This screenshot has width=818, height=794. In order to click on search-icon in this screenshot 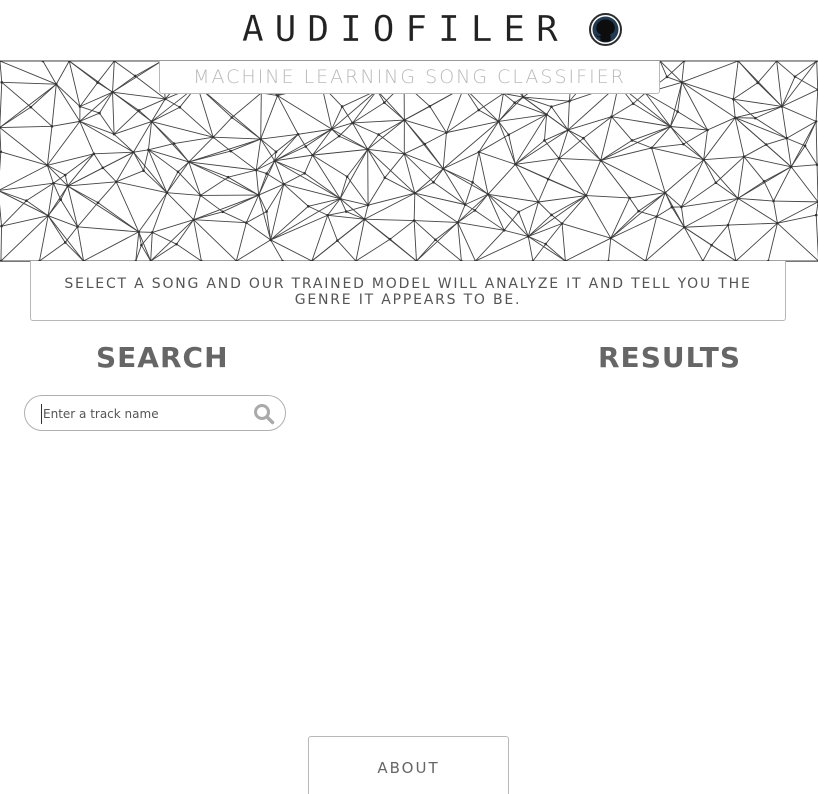, I will do `click(264, 414)`.